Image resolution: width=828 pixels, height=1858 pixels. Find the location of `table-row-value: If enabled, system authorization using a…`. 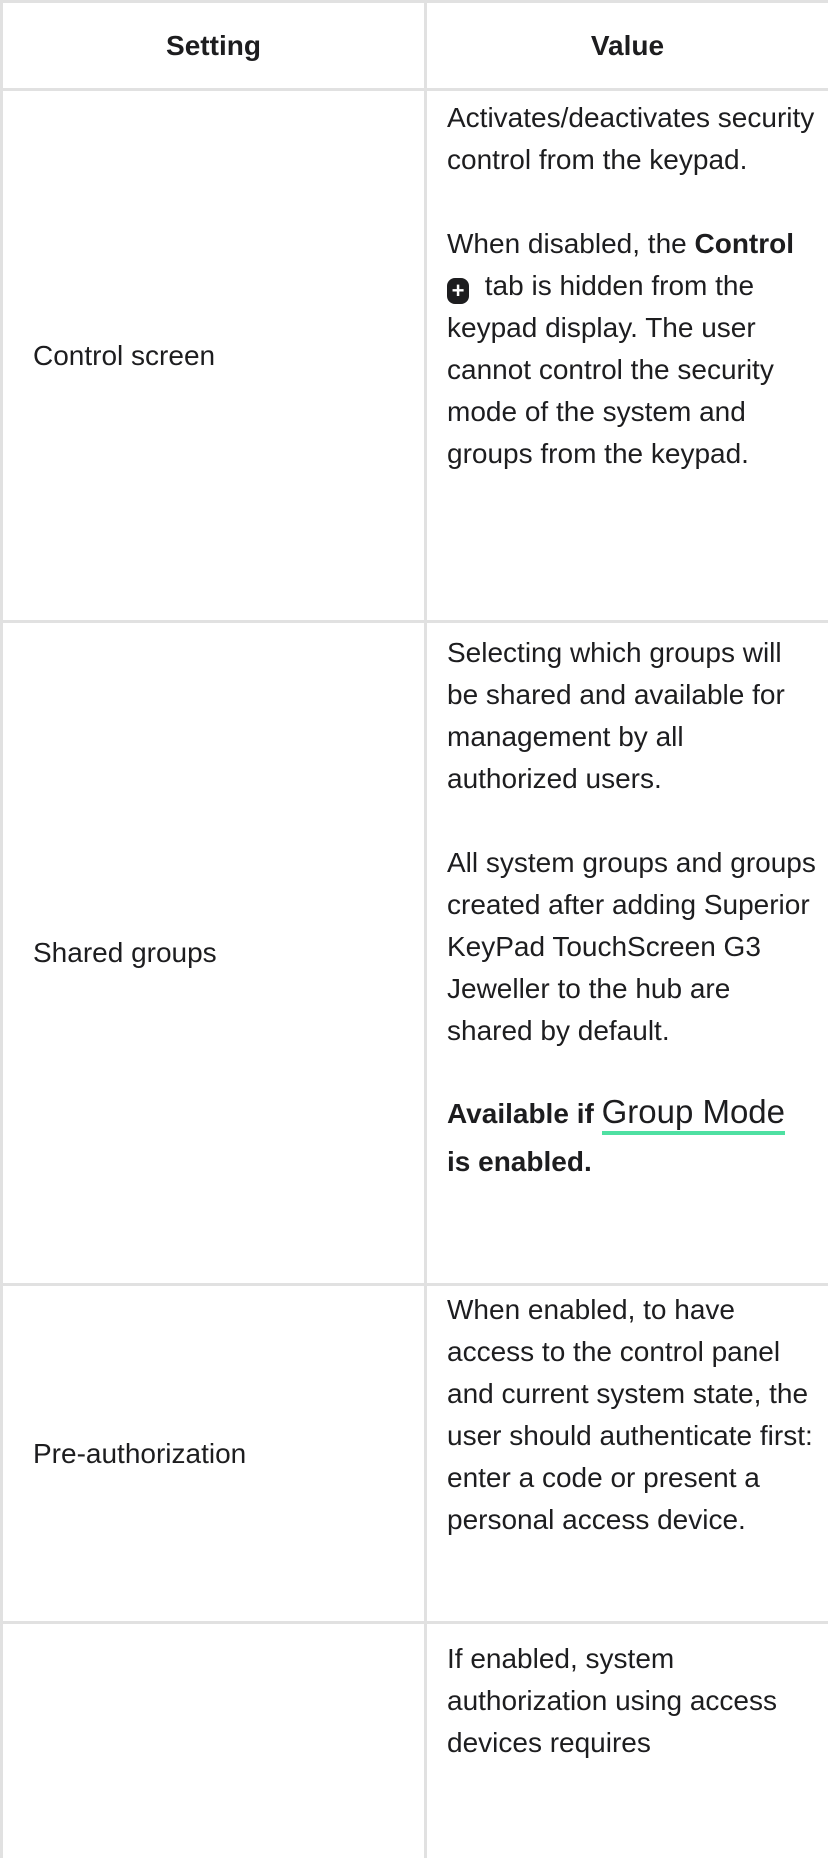

table-row-value: If enabled, system authorization using a… is located at coordinates (627, 1741).